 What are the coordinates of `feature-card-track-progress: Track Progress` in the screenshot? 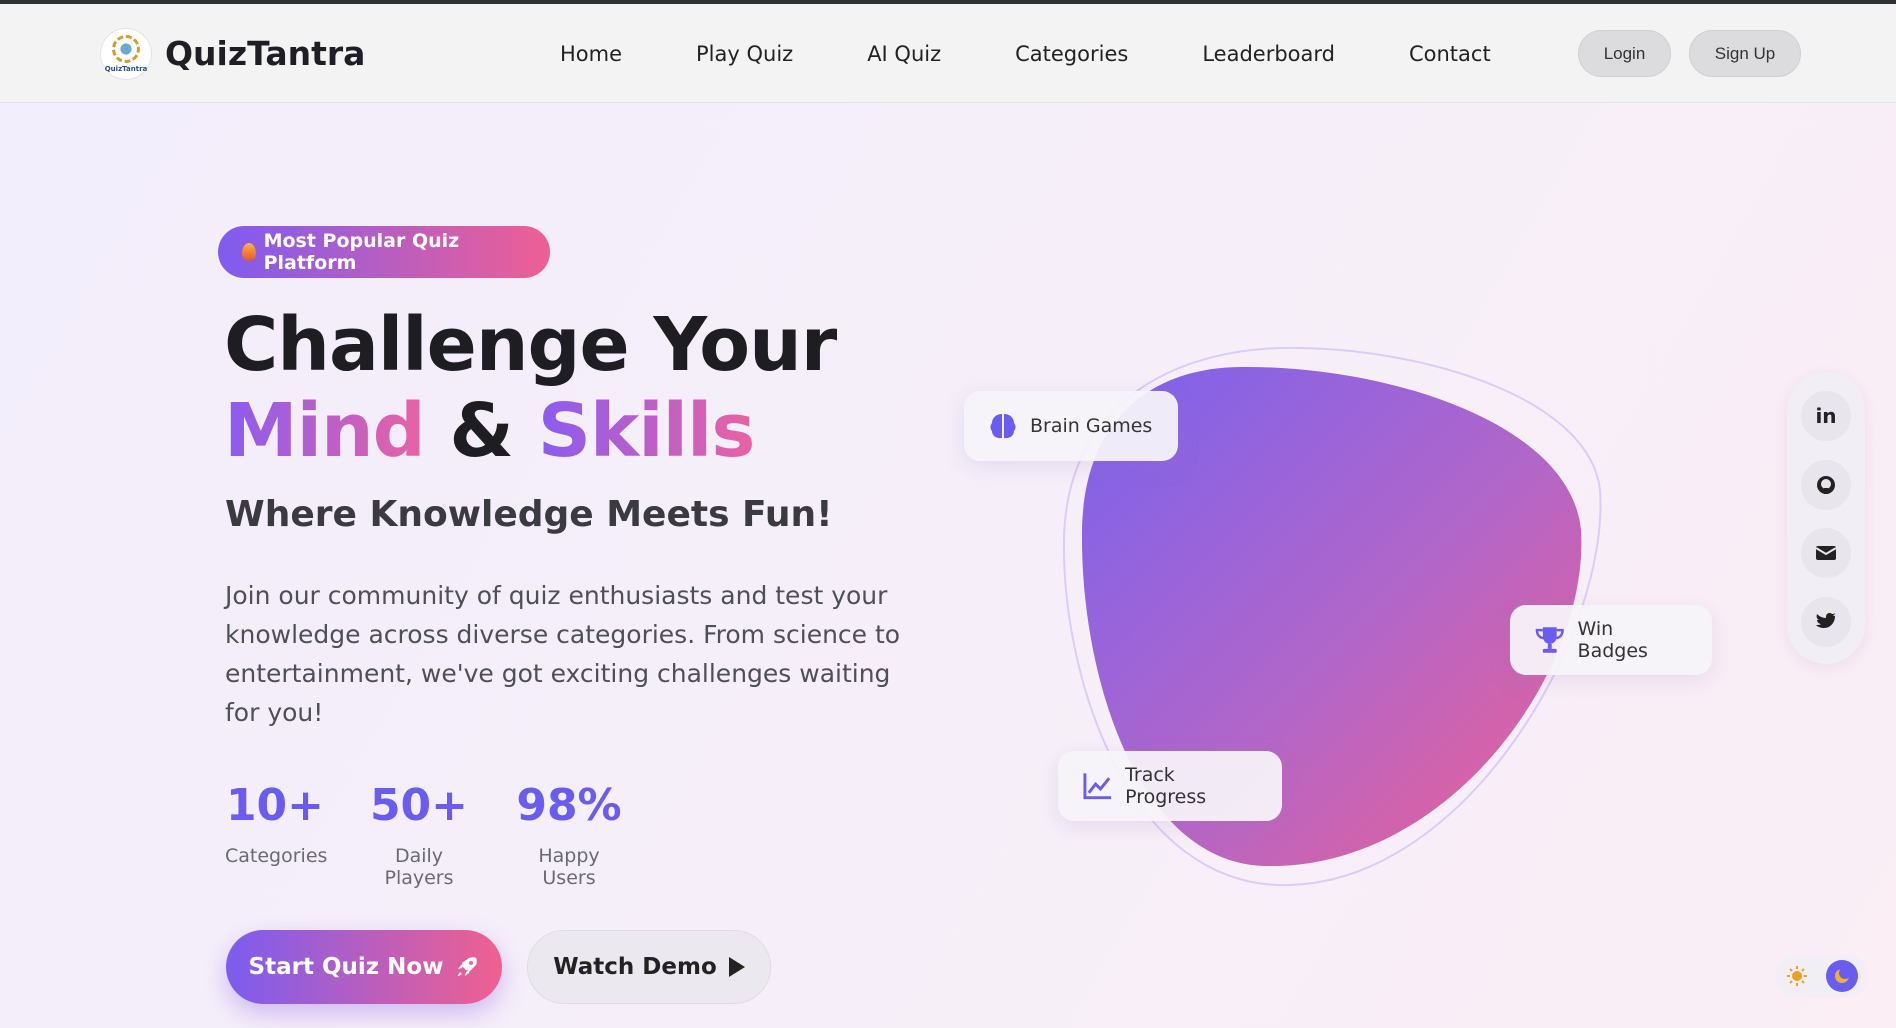 It's located at (1170, 786).